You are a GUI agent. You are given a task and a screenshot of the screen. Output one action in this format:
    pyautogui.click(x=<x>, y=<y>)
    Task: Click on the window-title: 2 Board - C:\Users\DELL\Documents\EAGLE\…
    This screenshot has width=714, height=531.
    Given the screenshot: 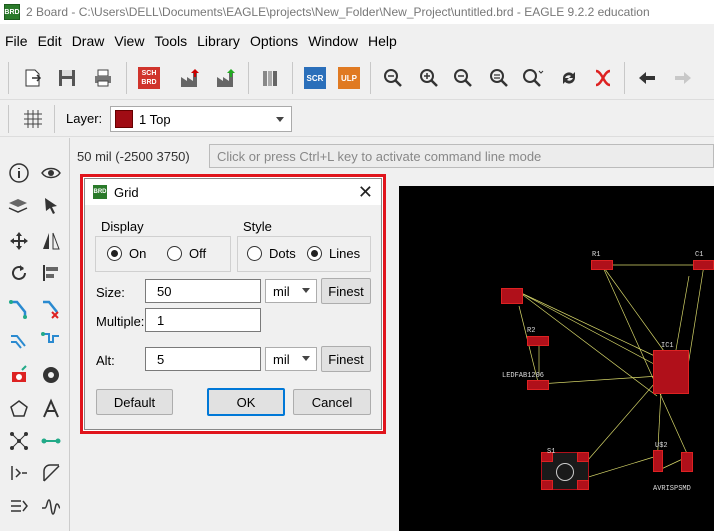 What is the action you would take?
    pyautogui.click(x=338, y=12)
    